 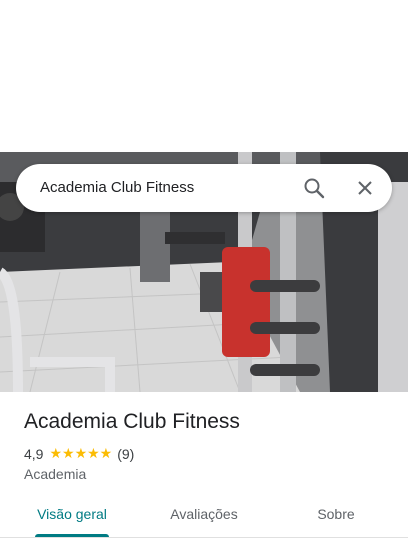 I want to click on star-rating-icon: ★★★★★, so click(x=81, y=453).